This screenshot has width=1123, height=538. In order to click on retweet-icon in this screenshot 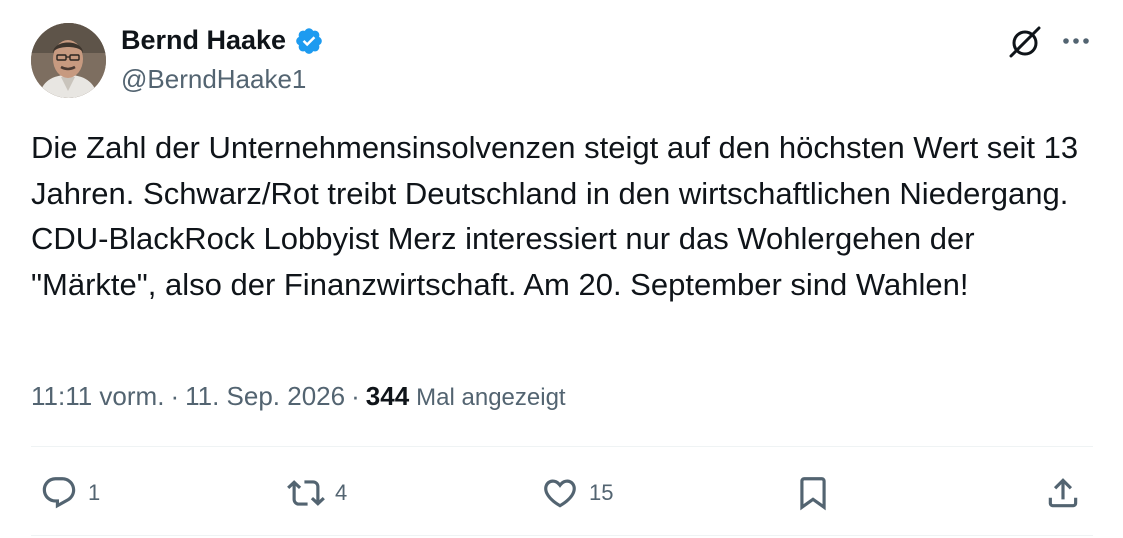, I will do `click(306, 493)`.